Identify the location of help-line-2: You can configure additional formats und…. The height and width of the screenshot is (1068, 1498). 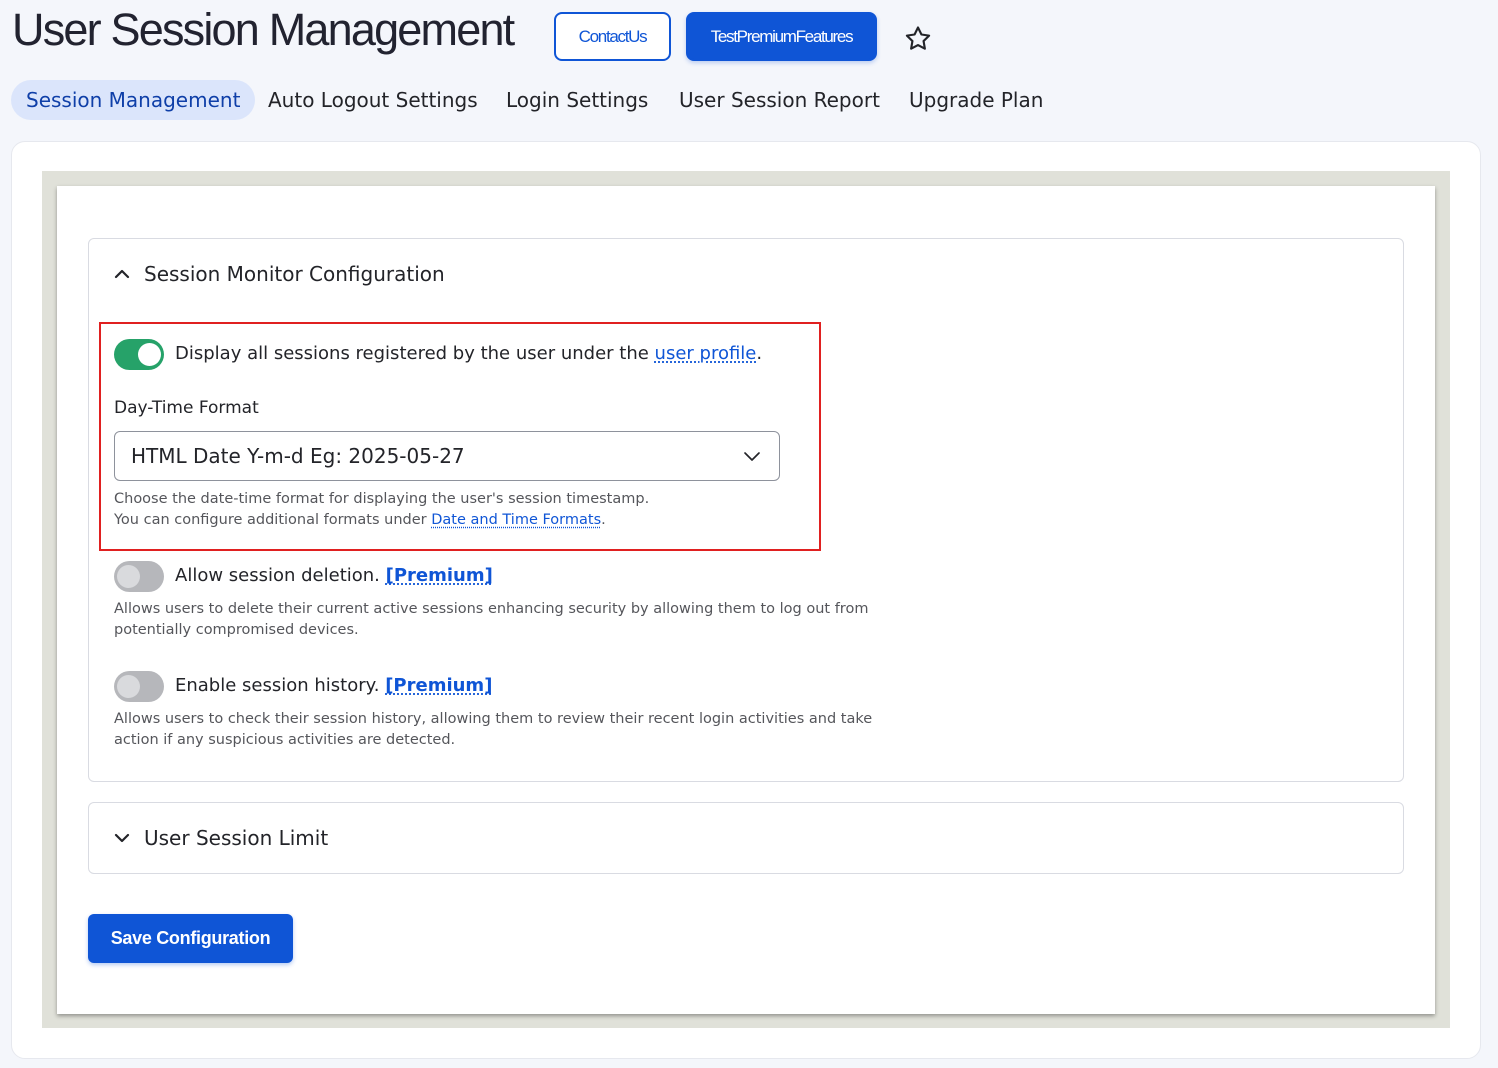
(381, 520).